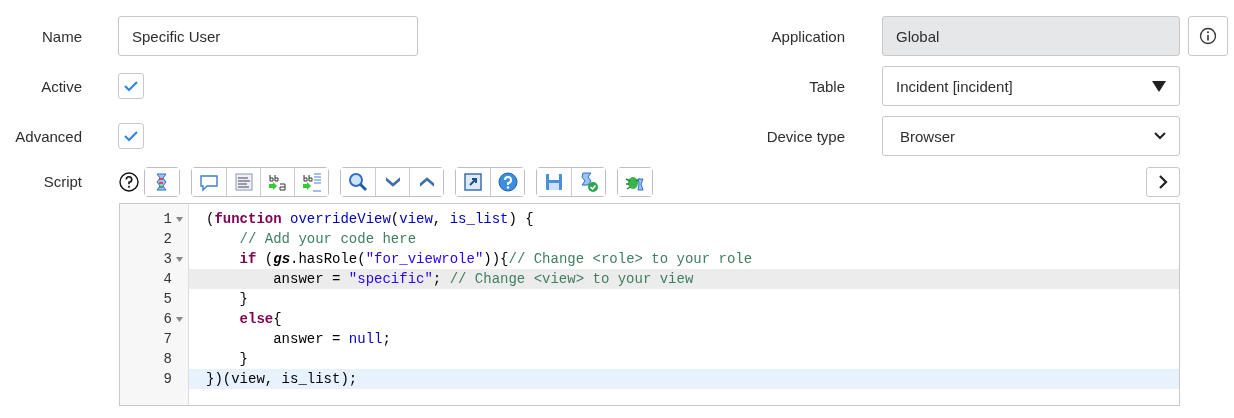 This screenshot has height=418, width=1234. I want to click on code-line: answer = null;, so click(331, 339).